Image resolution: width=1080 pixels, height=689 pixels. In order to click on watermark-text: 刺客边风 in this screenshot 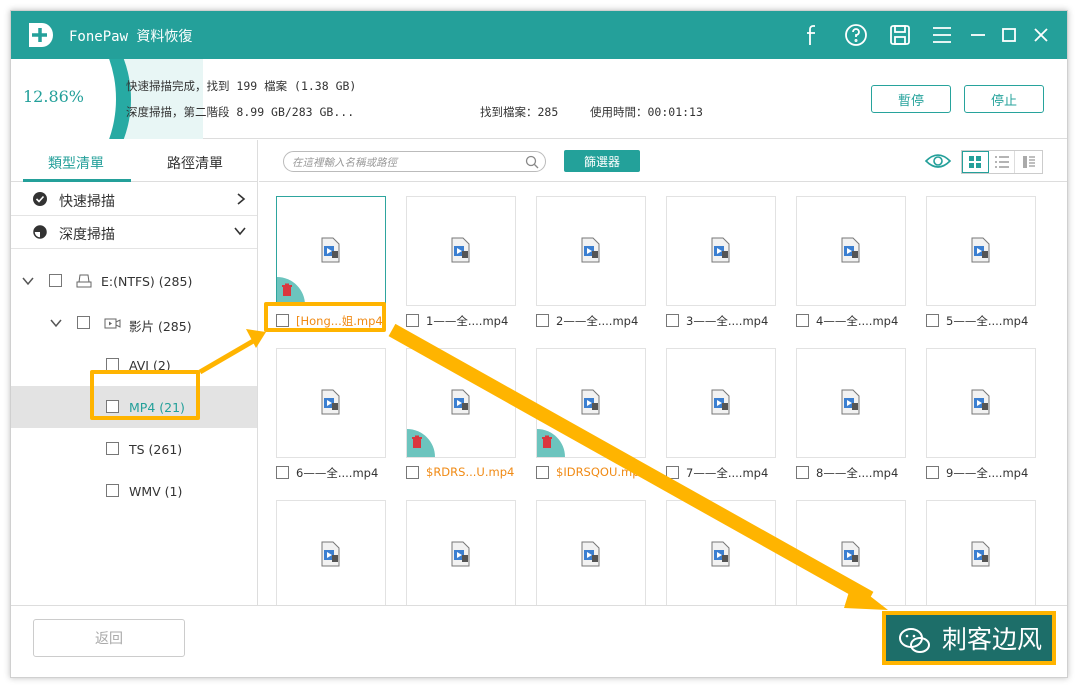, I will do `click(991, 639)`.